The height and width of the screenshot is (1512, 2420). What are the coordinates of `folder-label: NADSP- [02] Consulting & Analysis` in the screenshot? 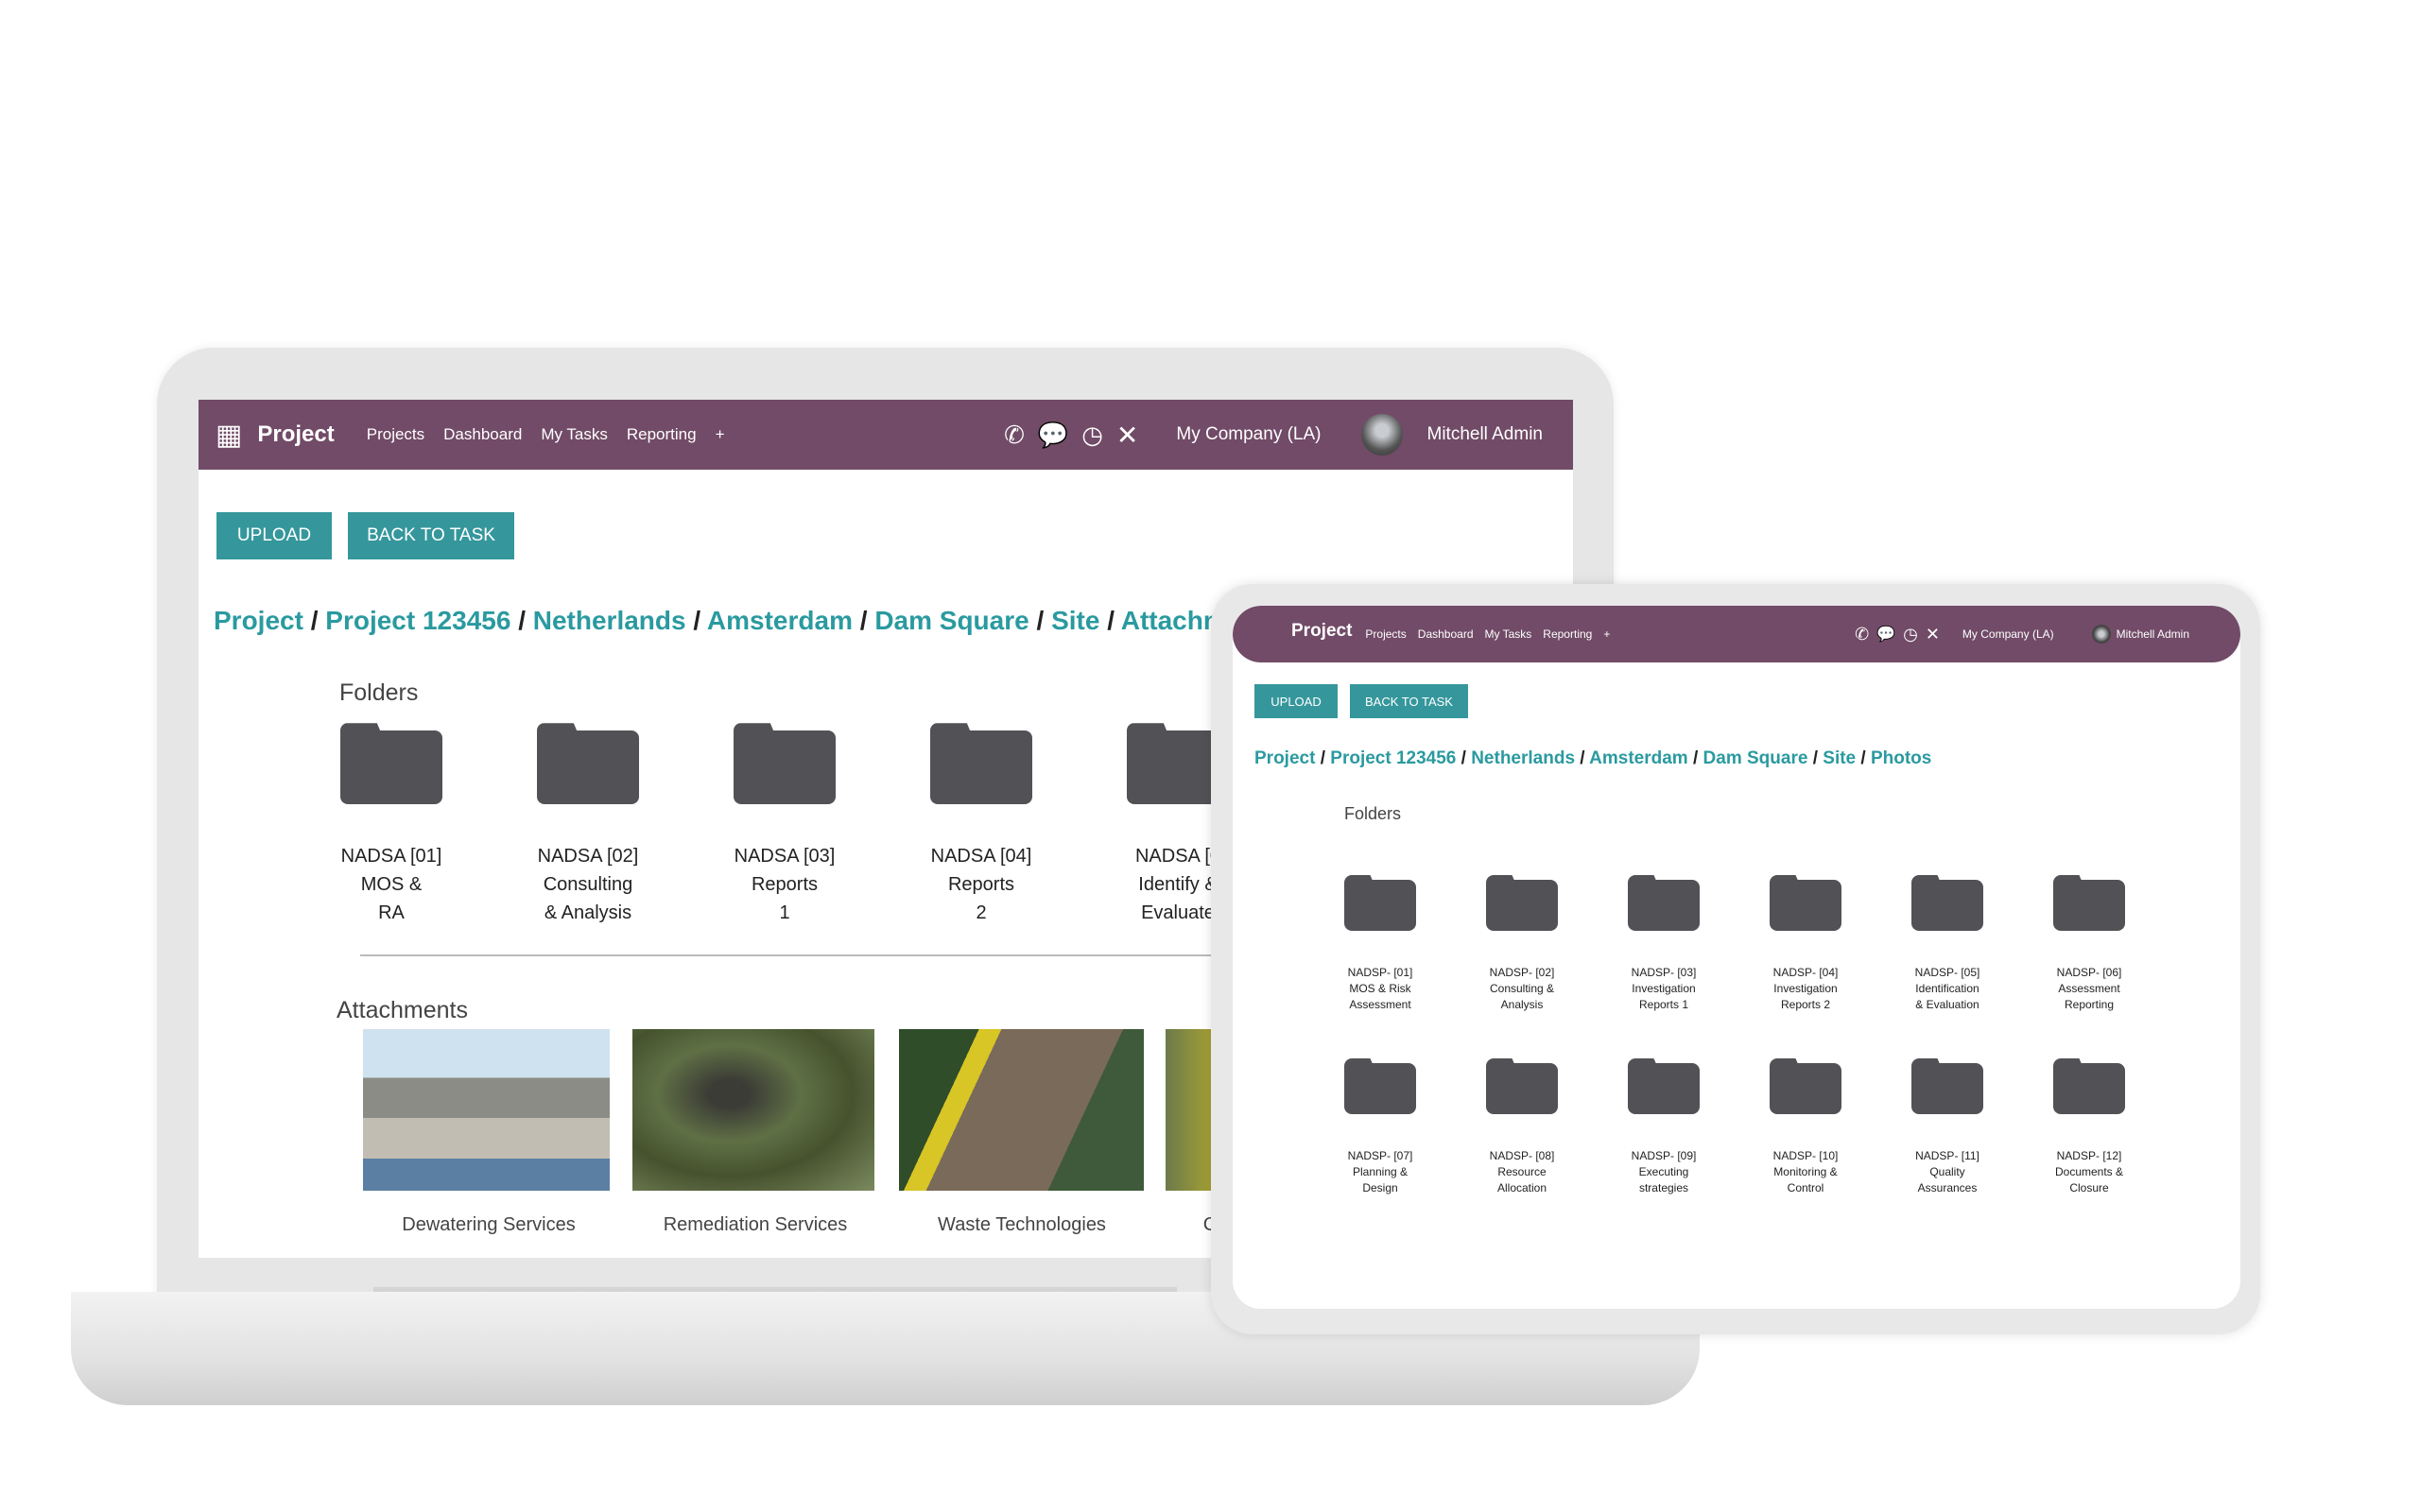 It's located at (1523, 989).